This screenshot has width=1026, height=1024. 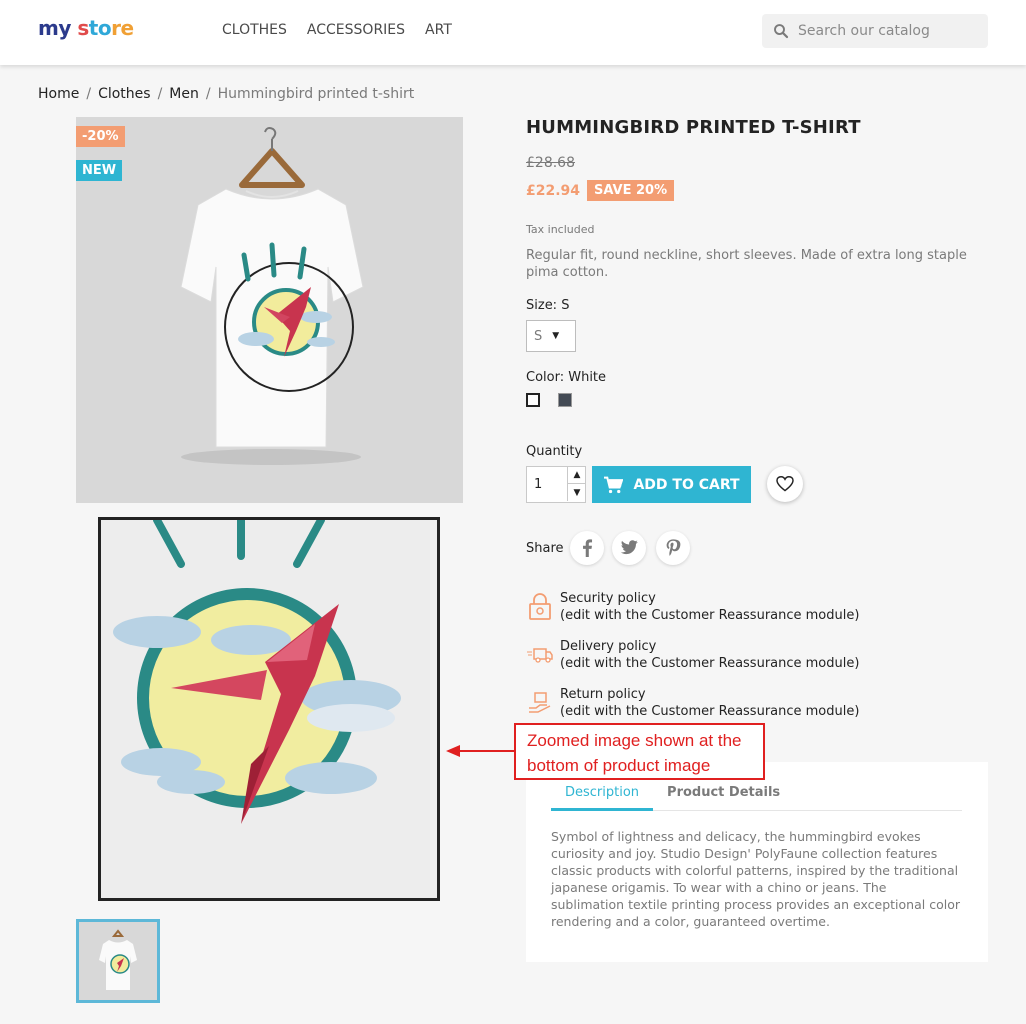 What do you see at coordinates (269, 709) in the screenshot?
I see `zoomed-product-image` at bounding box center [269, 709].